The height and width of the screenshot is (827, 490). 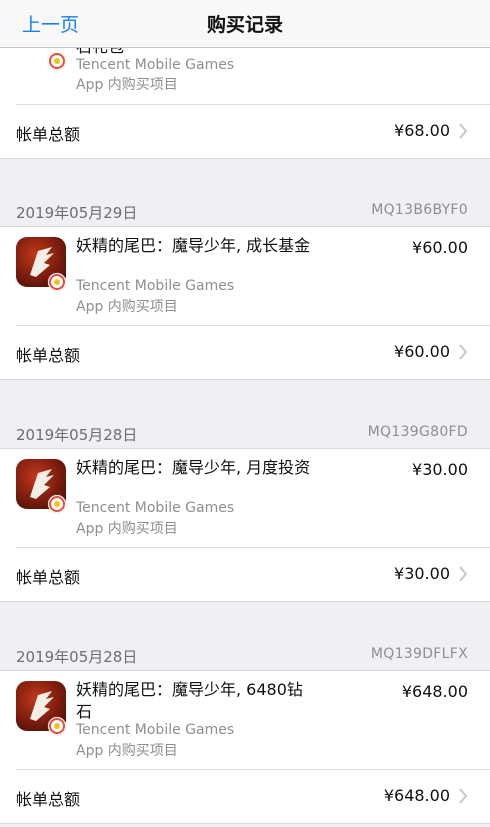 I want to click on order-id: MQ139DFLFX, so click(x=419, y=654).